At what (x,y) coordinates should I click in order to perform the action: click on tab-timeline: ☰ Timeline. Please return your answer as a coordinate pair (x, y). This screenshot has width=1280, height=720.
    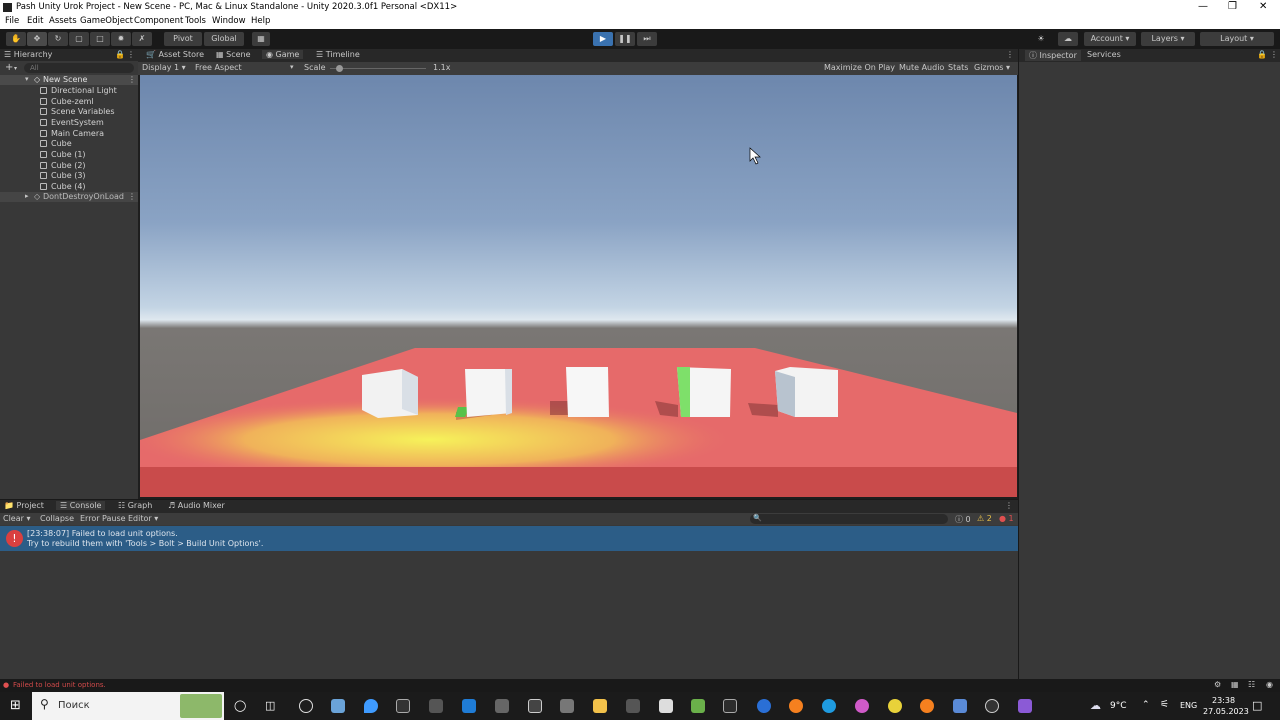
    Looking at the image, I should click on (338, 54).